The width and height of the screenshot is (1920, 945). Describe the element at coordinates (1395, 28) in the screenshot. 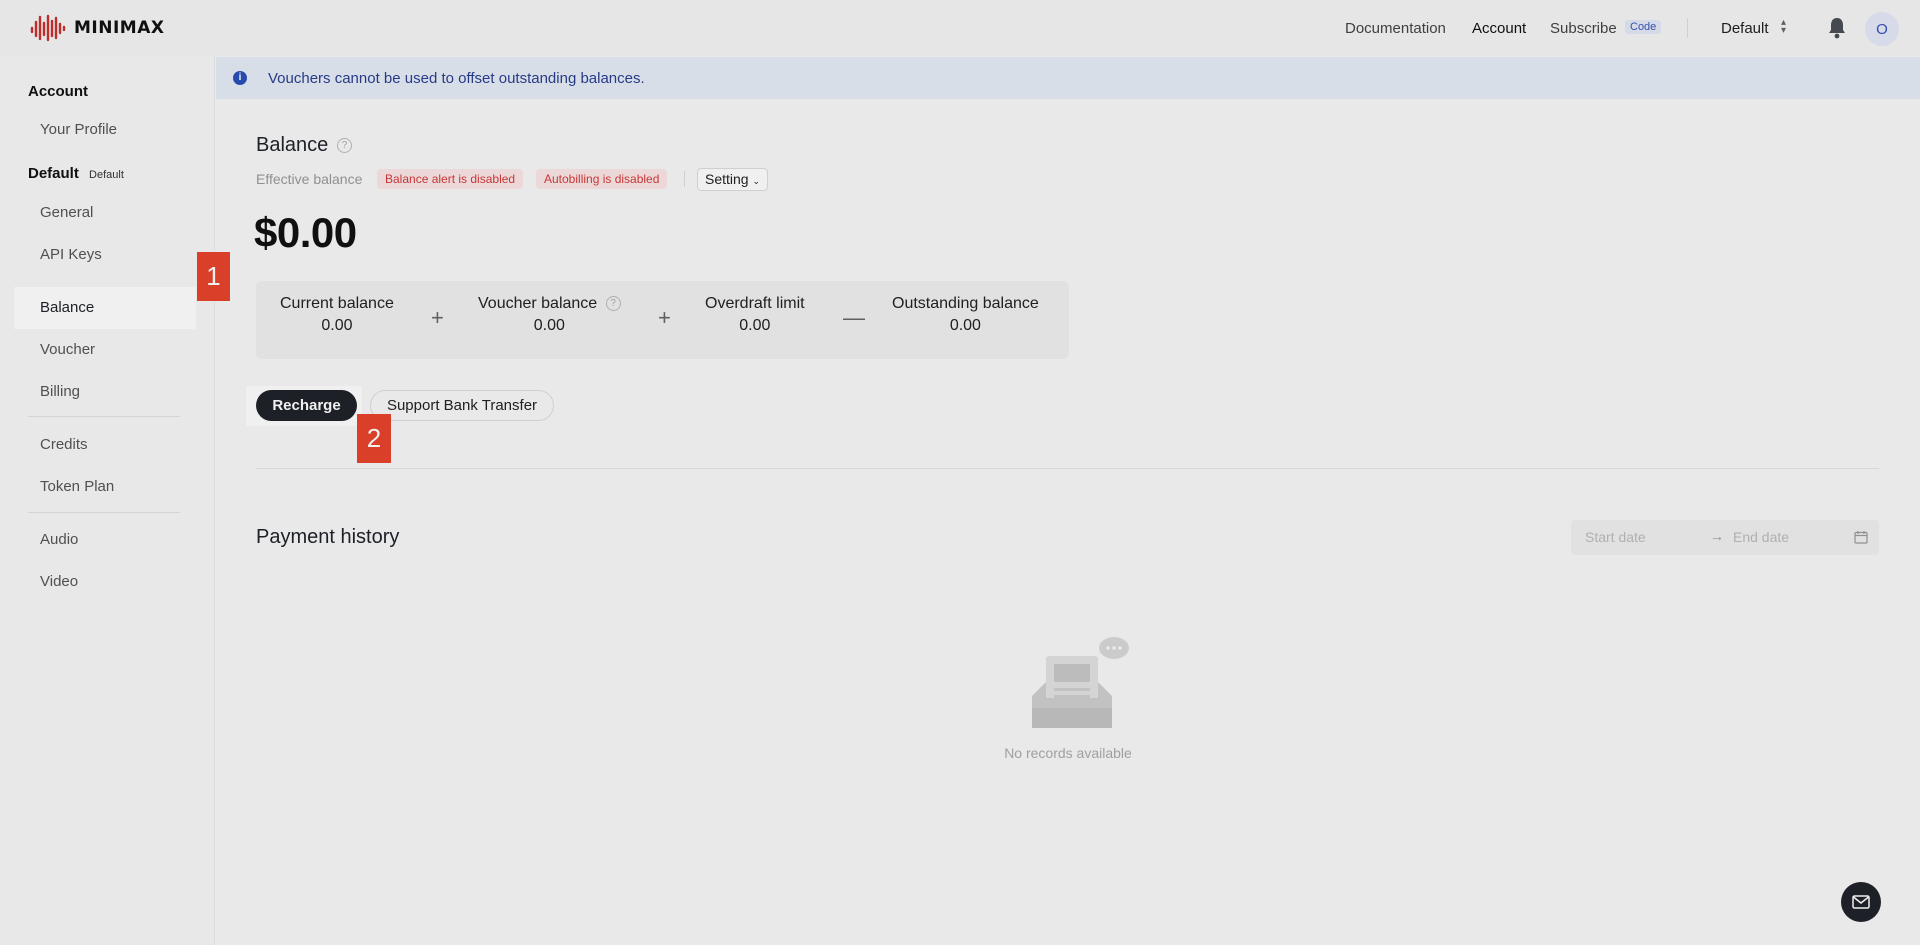

I see `nav-documentation: Documentation` at that location.